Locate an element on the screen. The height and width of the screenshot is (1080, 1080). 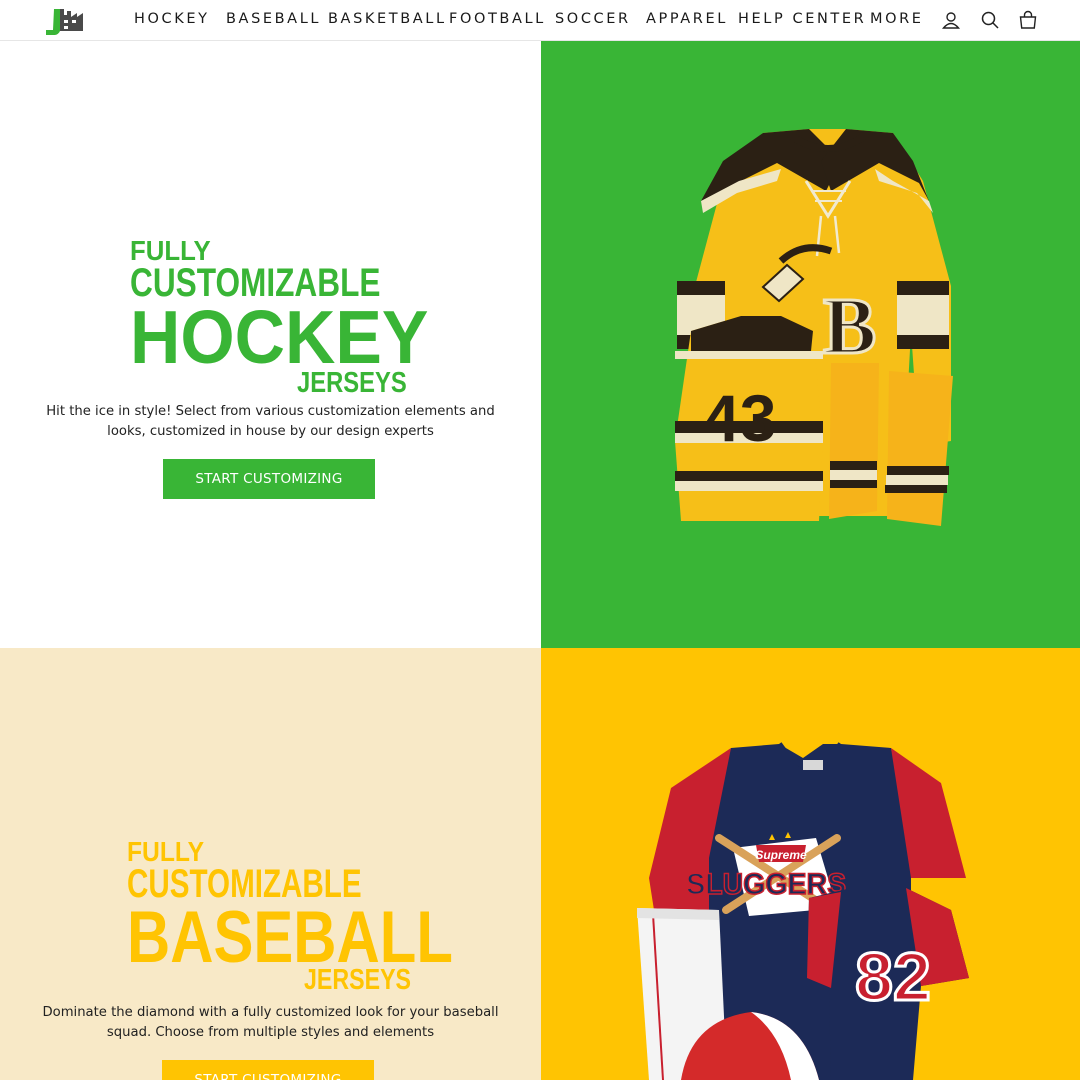
nav-basketball: BASKETBALL is located at coordinates (387, 19).